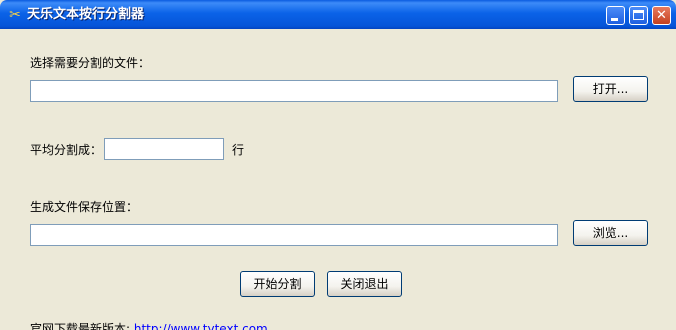 This screenshot has height=330, width=676. I want to click on start-split-button: 开始分割, so click(277, 284).